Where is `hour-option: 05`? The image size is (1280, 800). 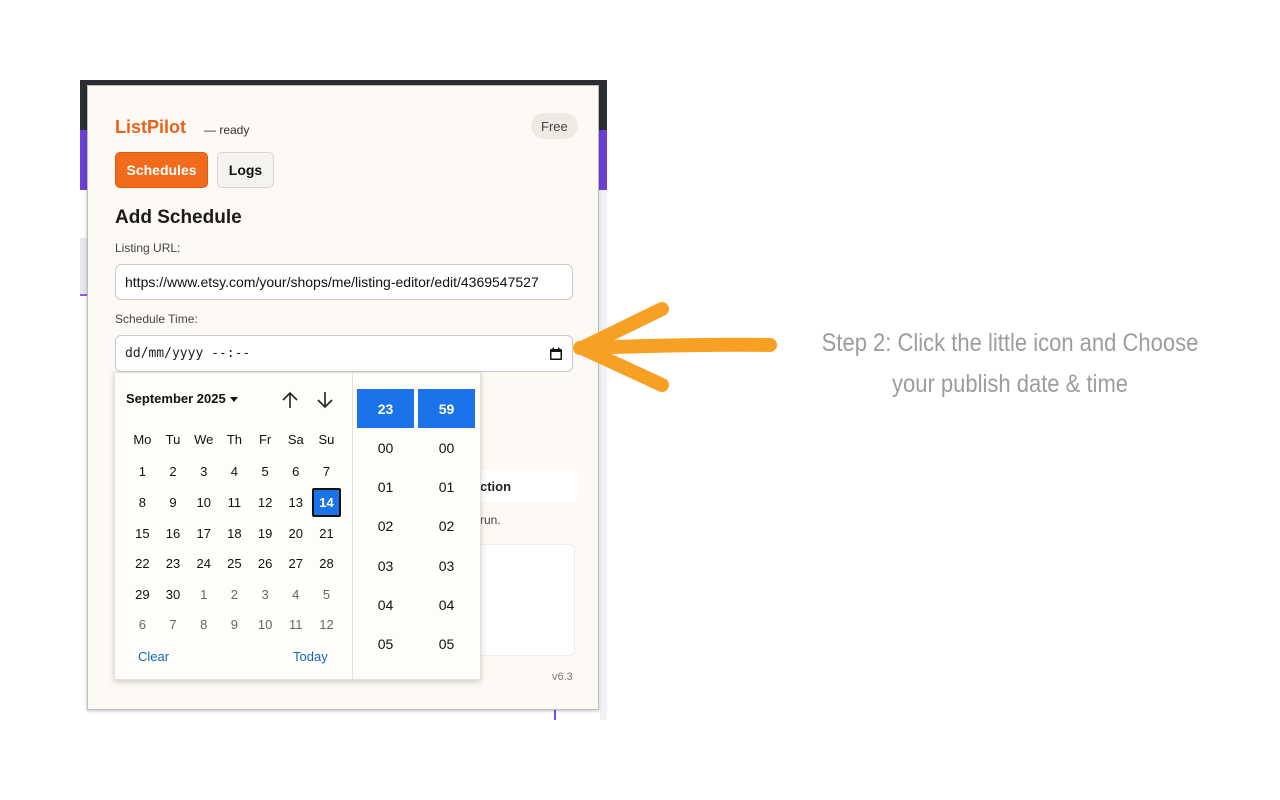 hour-option: 05 is located at coordinates (385, 643).